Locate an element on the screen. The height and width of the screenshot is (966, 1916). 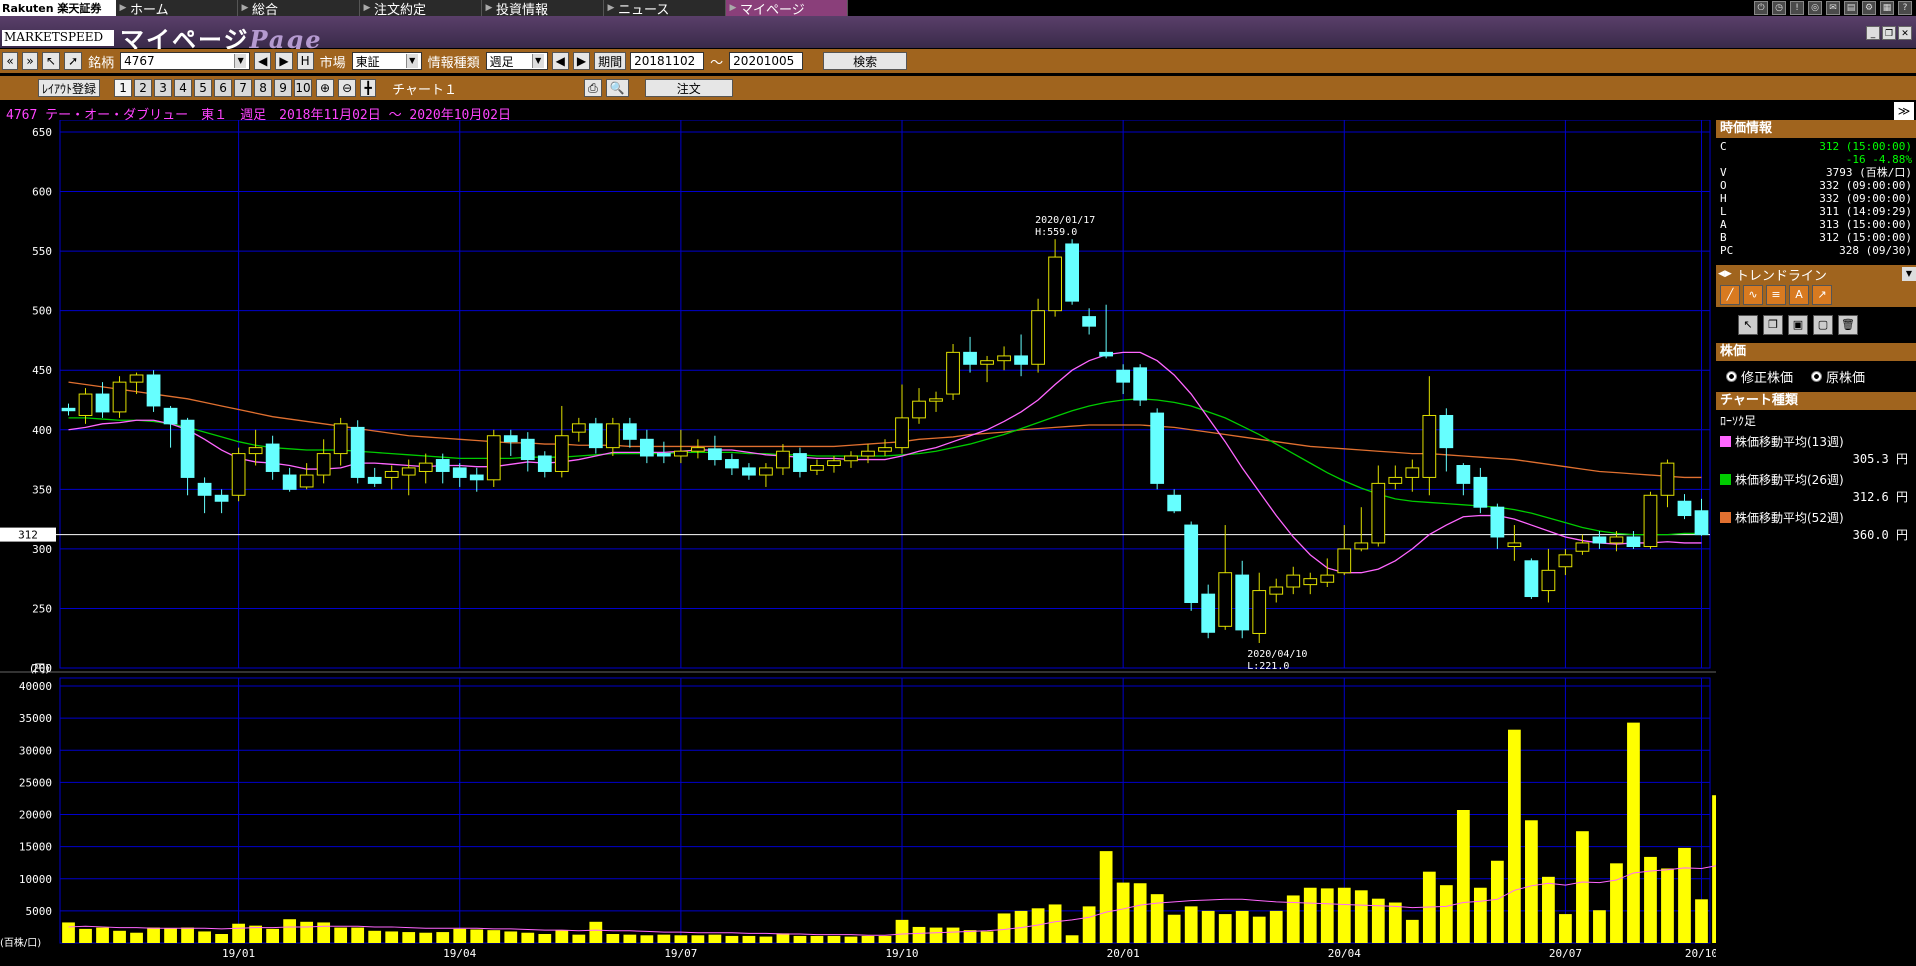
cursor-mode-icon: ↖ is located at coordinates (51, 61).